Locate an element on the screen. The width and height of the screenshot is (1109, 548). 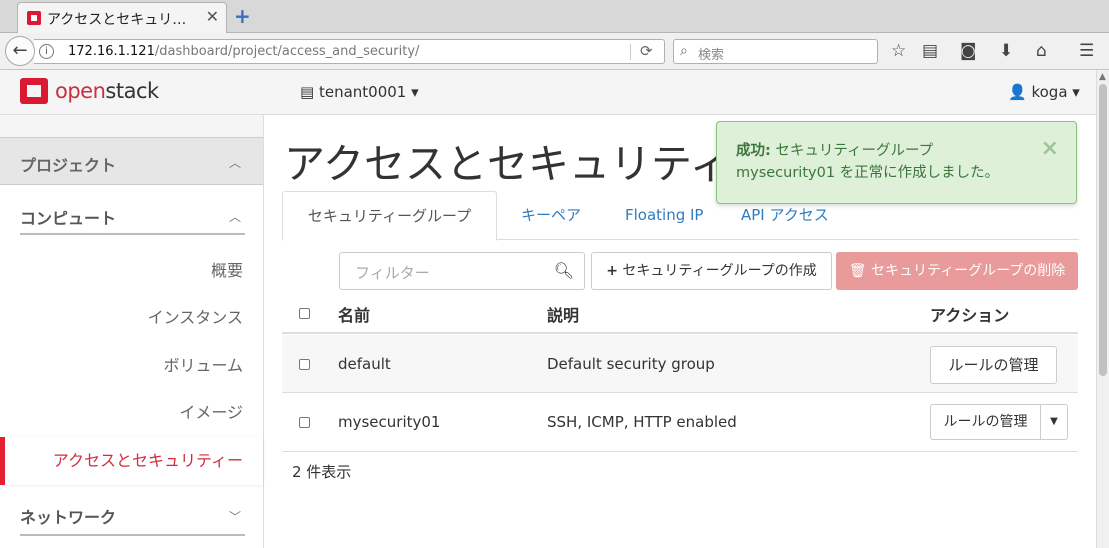
openstack-favicon-icon is located at coordinates (34, 18).